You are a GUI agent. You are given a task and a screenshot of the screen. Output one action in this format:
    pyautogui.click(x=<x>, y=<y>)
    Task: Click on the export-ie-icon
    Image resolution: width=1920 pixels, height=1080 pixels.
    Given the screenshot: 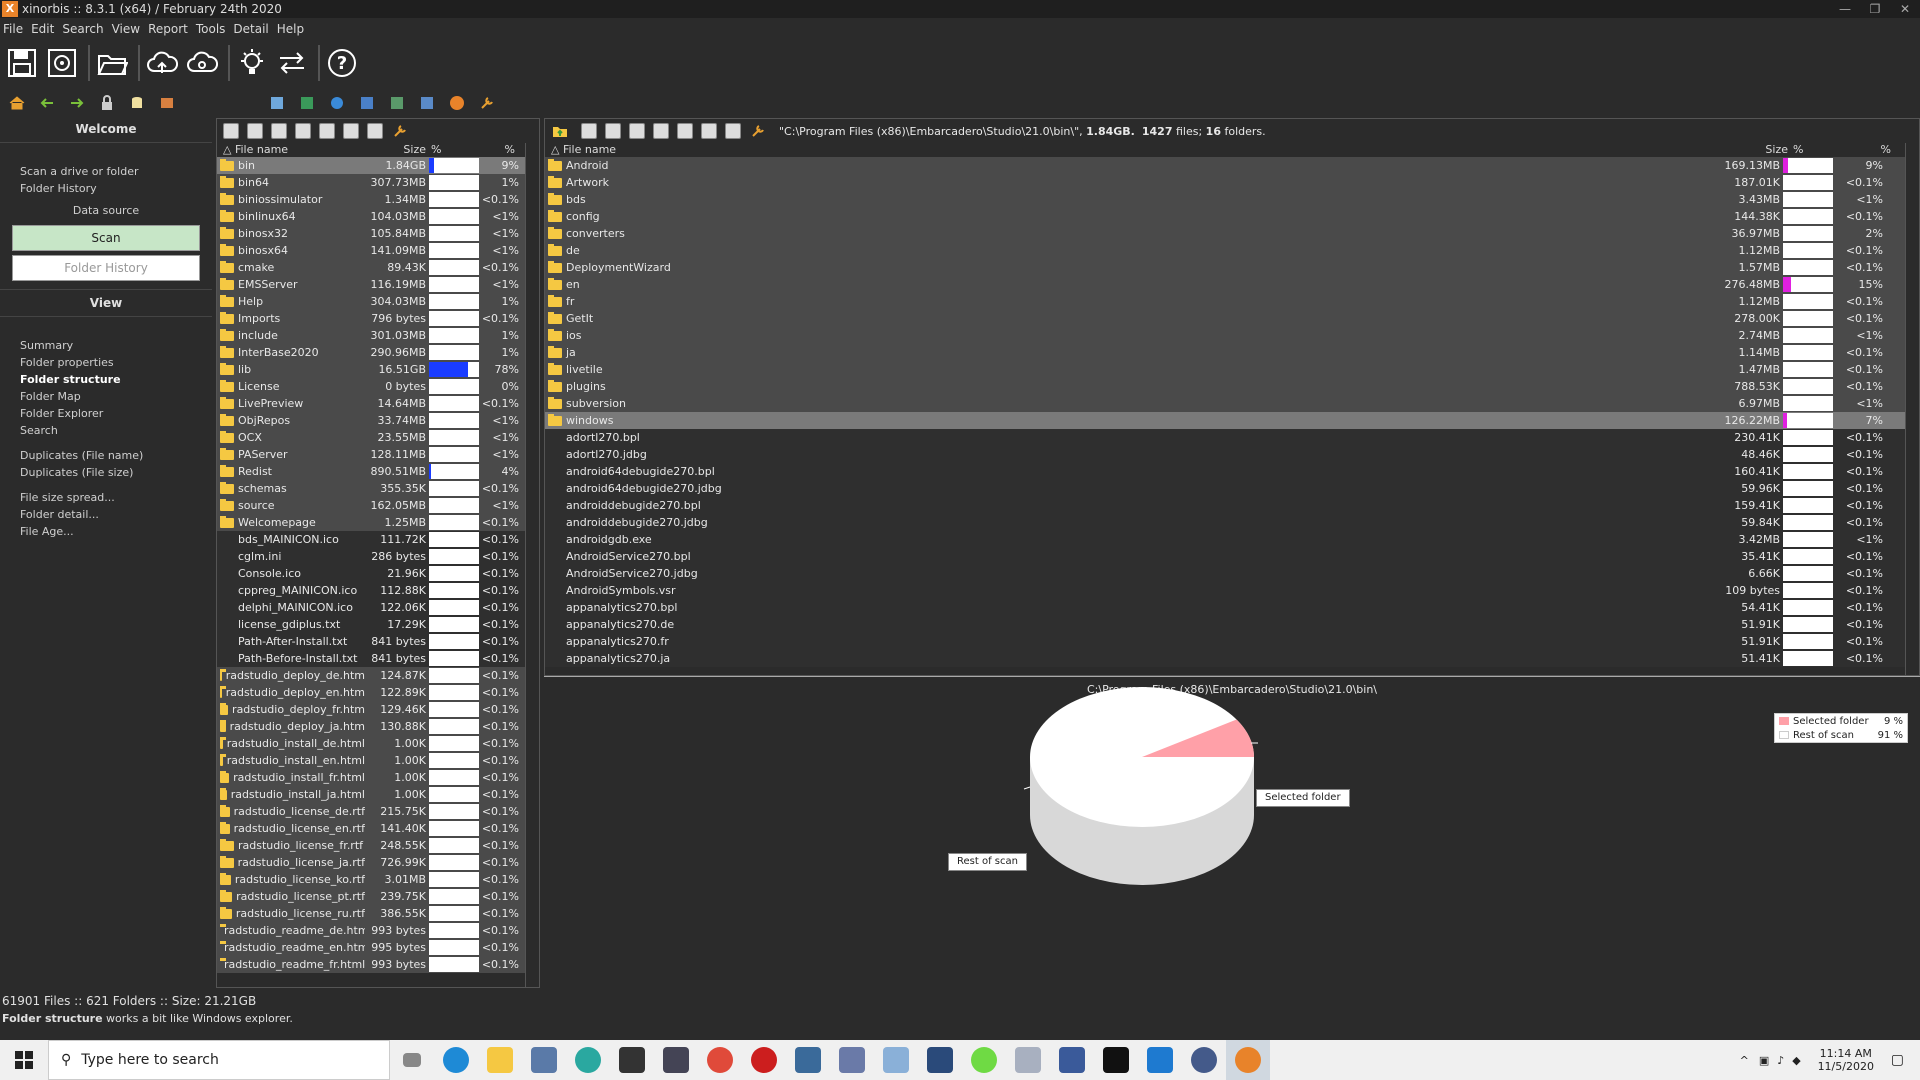 What is the action you would take?
    pyautogui.click(x=337, y=103)
    